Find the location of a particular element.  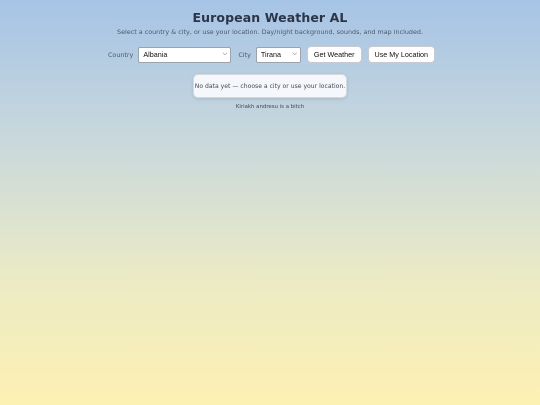

country-label: Country is located at coordinates (120, 54).